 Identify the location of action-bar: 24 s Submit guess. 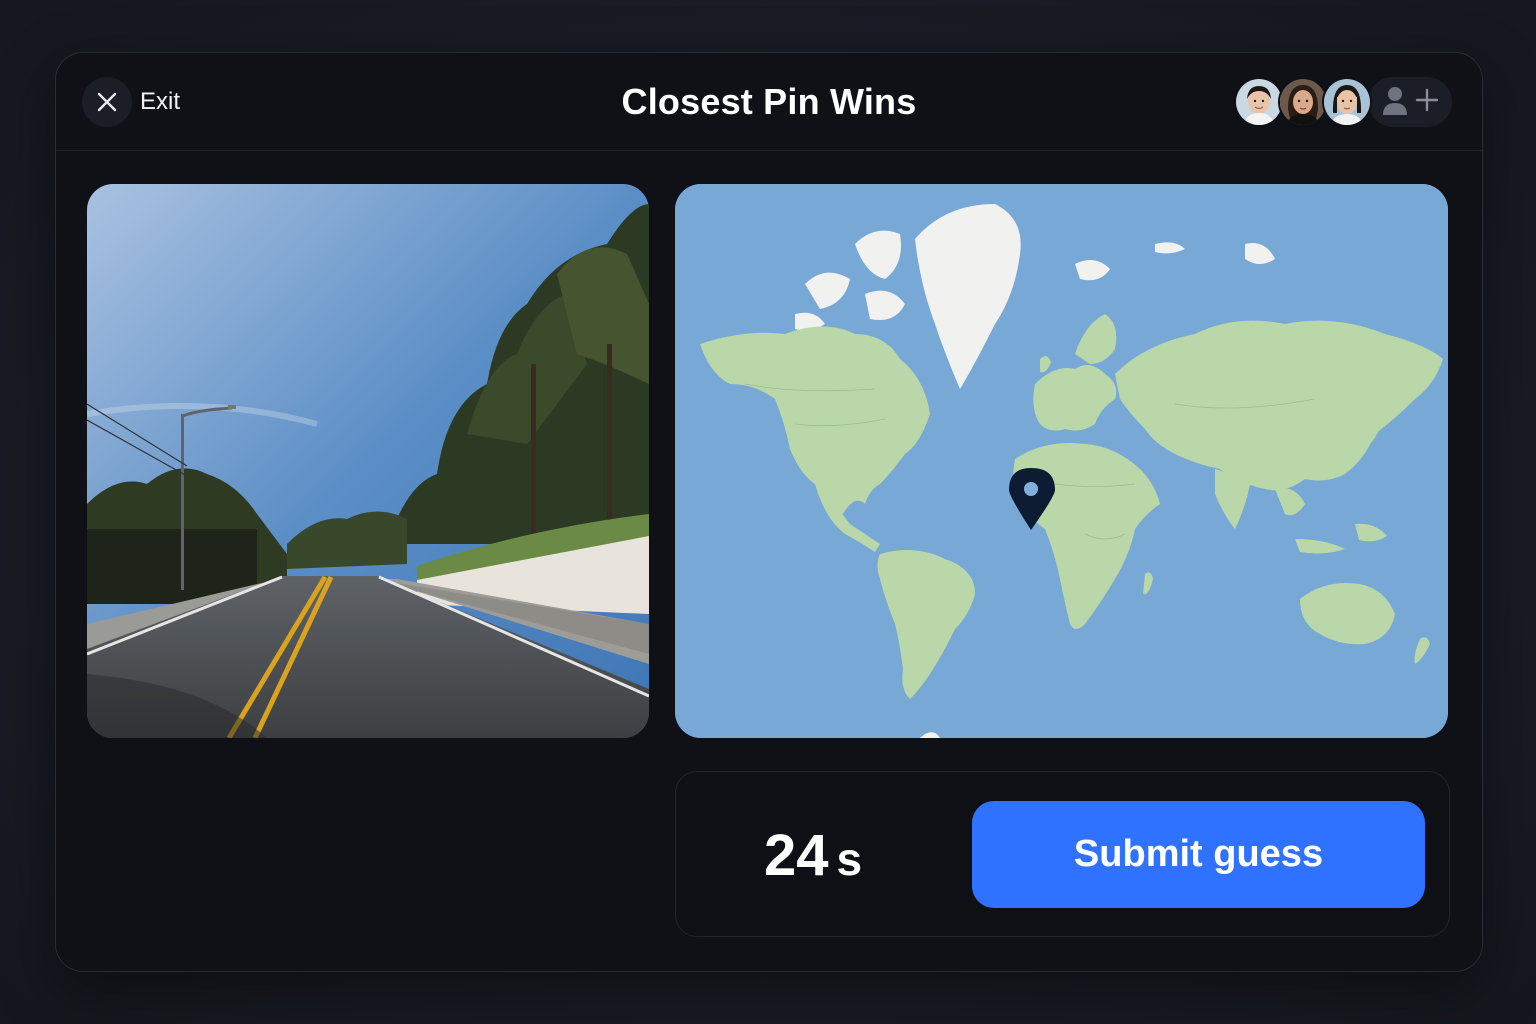
(1062, 854).